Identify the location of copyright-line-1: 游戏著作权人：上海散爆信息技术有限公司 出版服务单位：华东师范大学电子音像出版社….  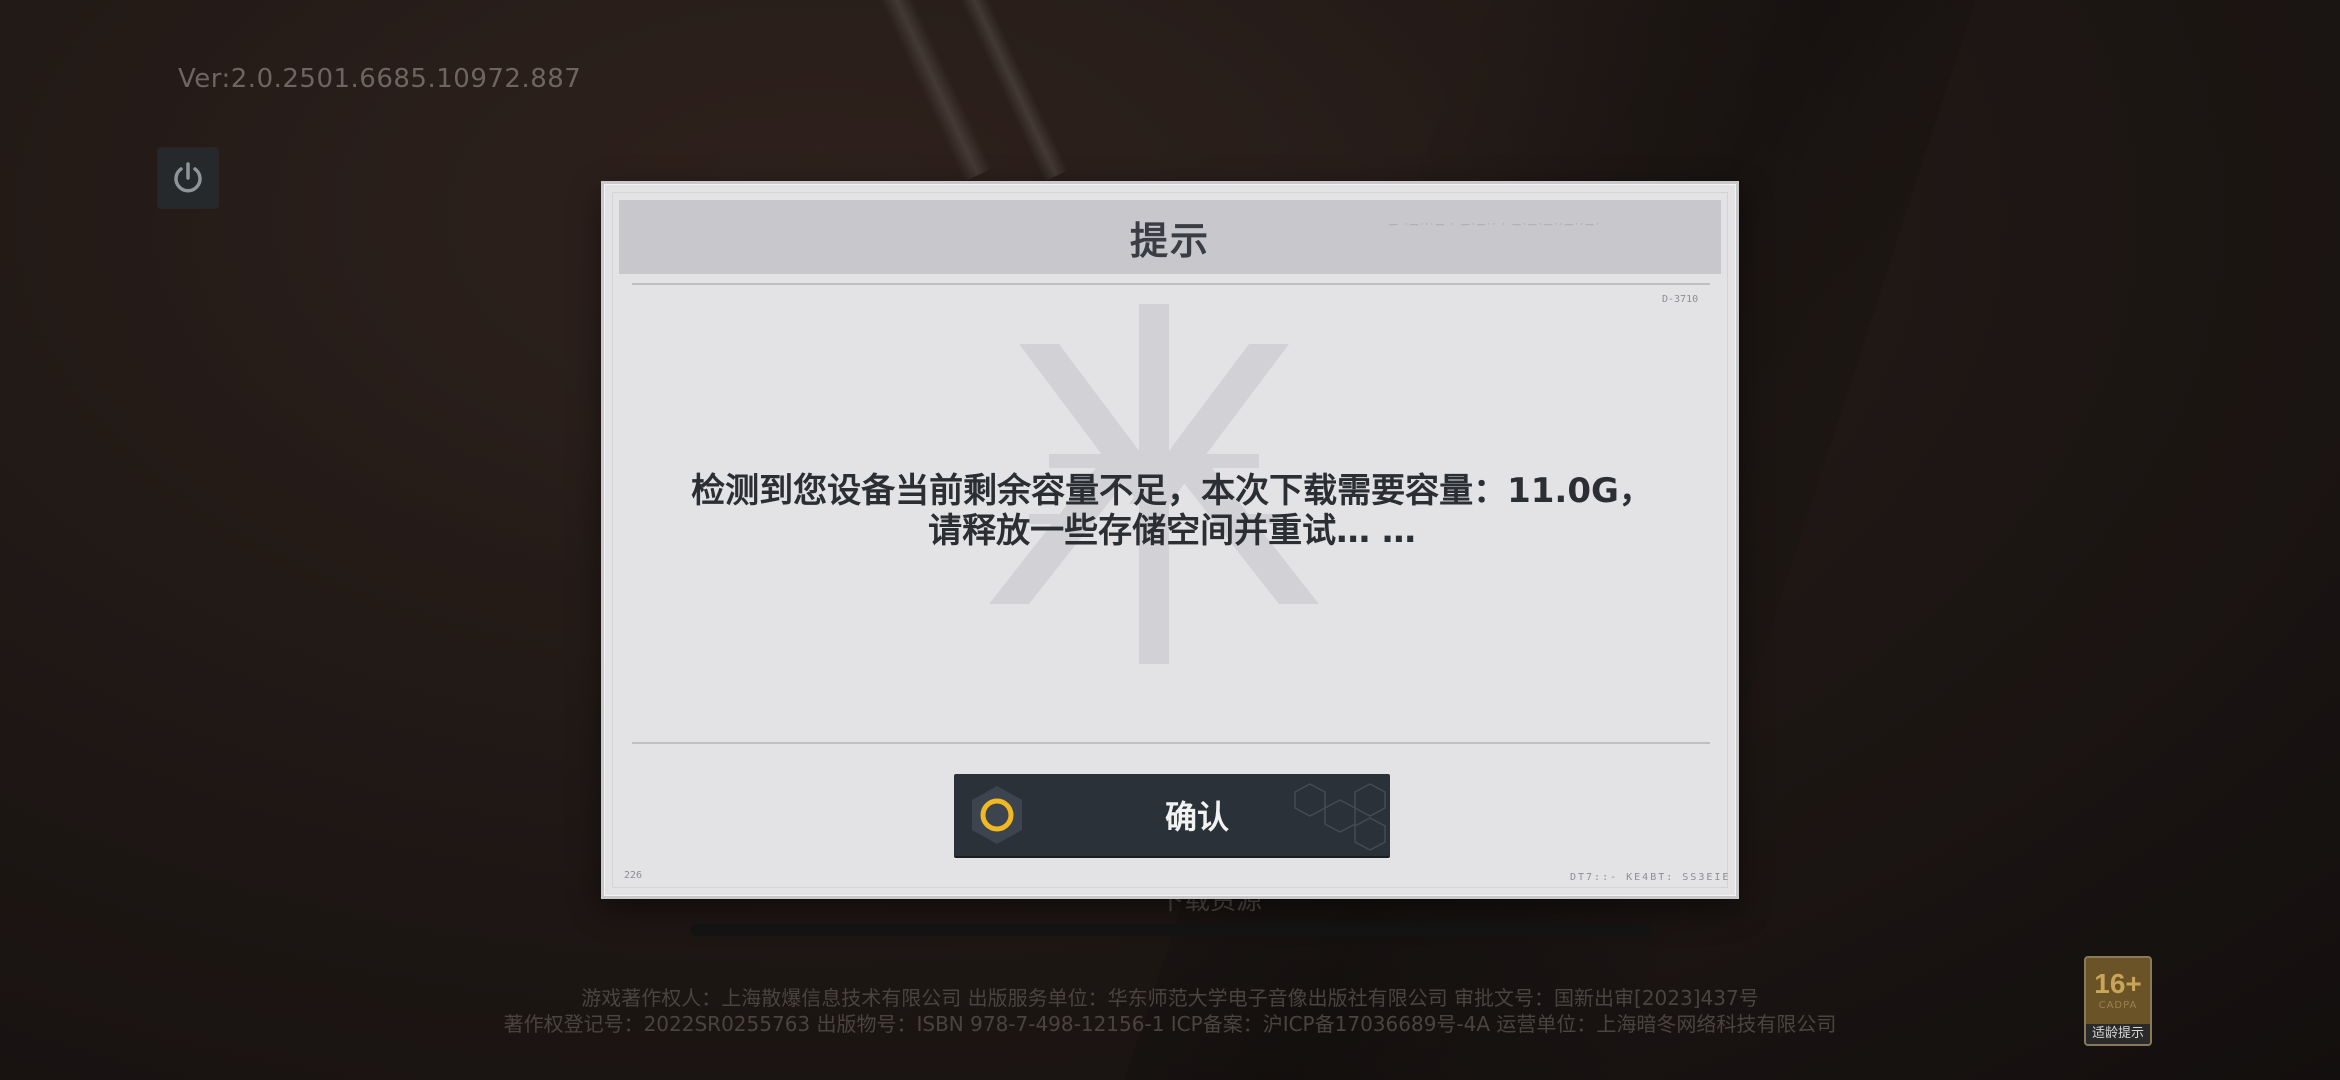
(1170, 998).